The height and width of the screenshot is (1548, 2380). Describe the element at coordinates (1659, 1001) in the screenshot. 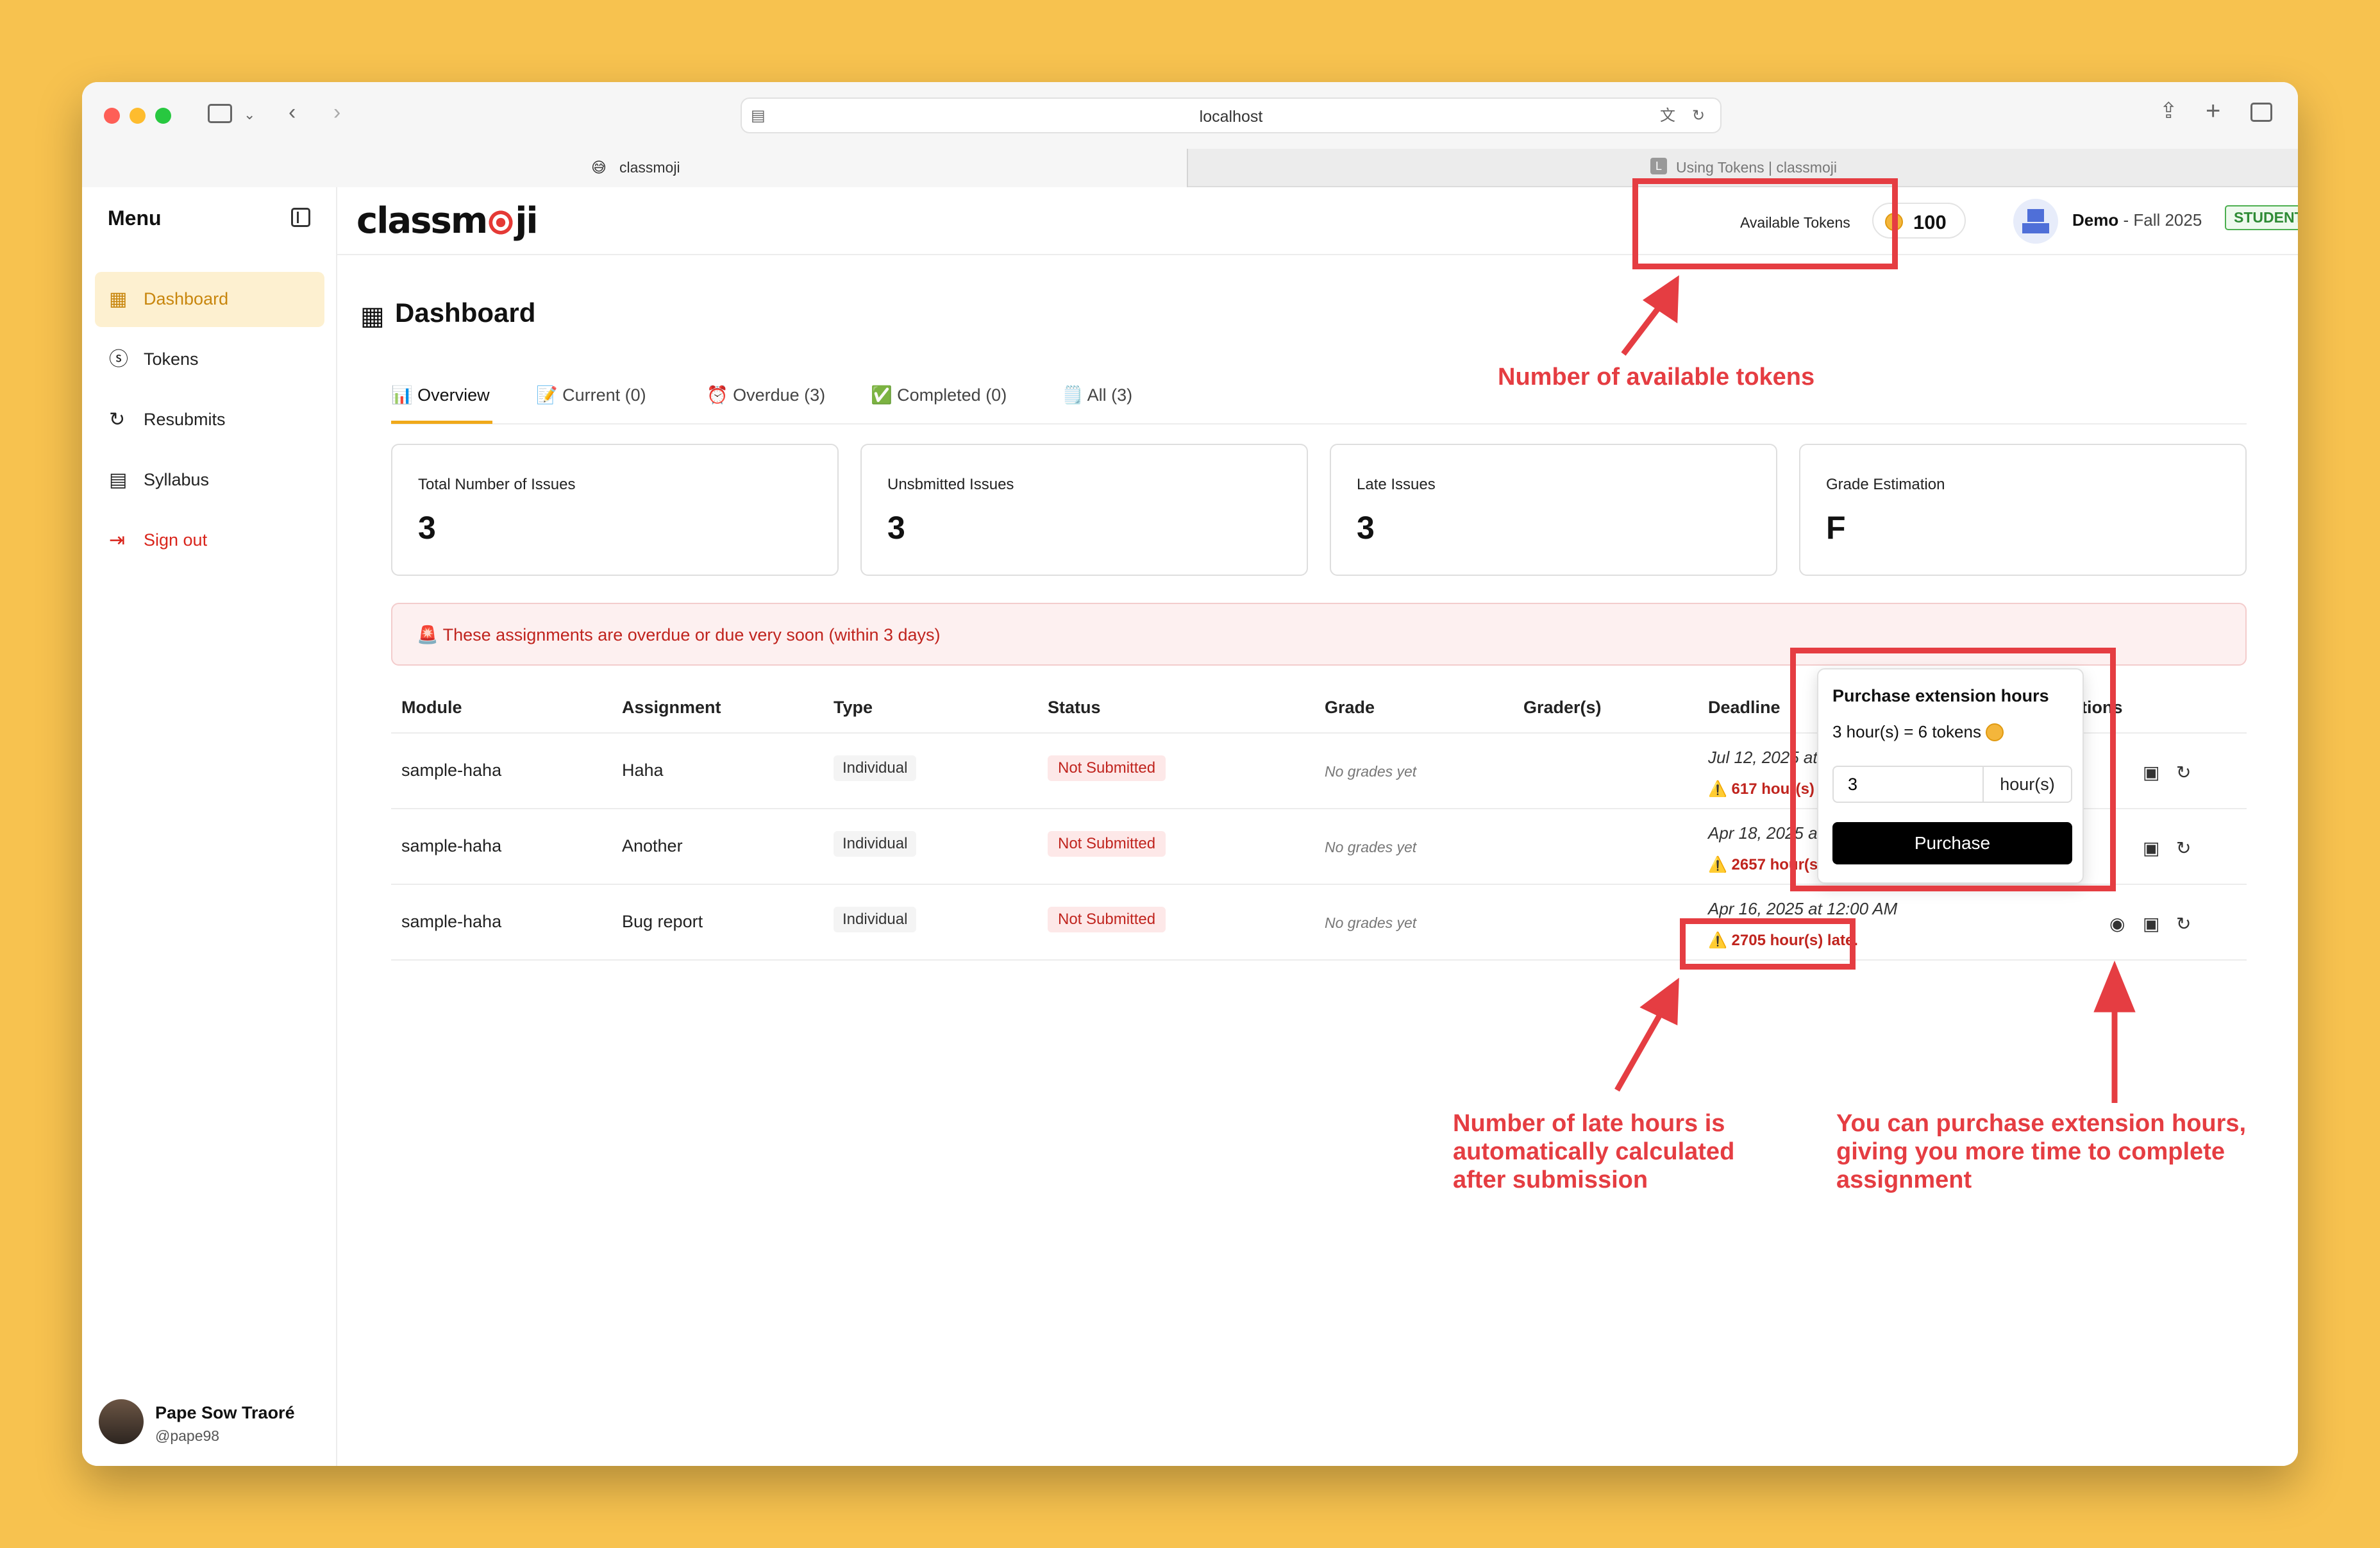

I see `late-arrow-head` at that location.